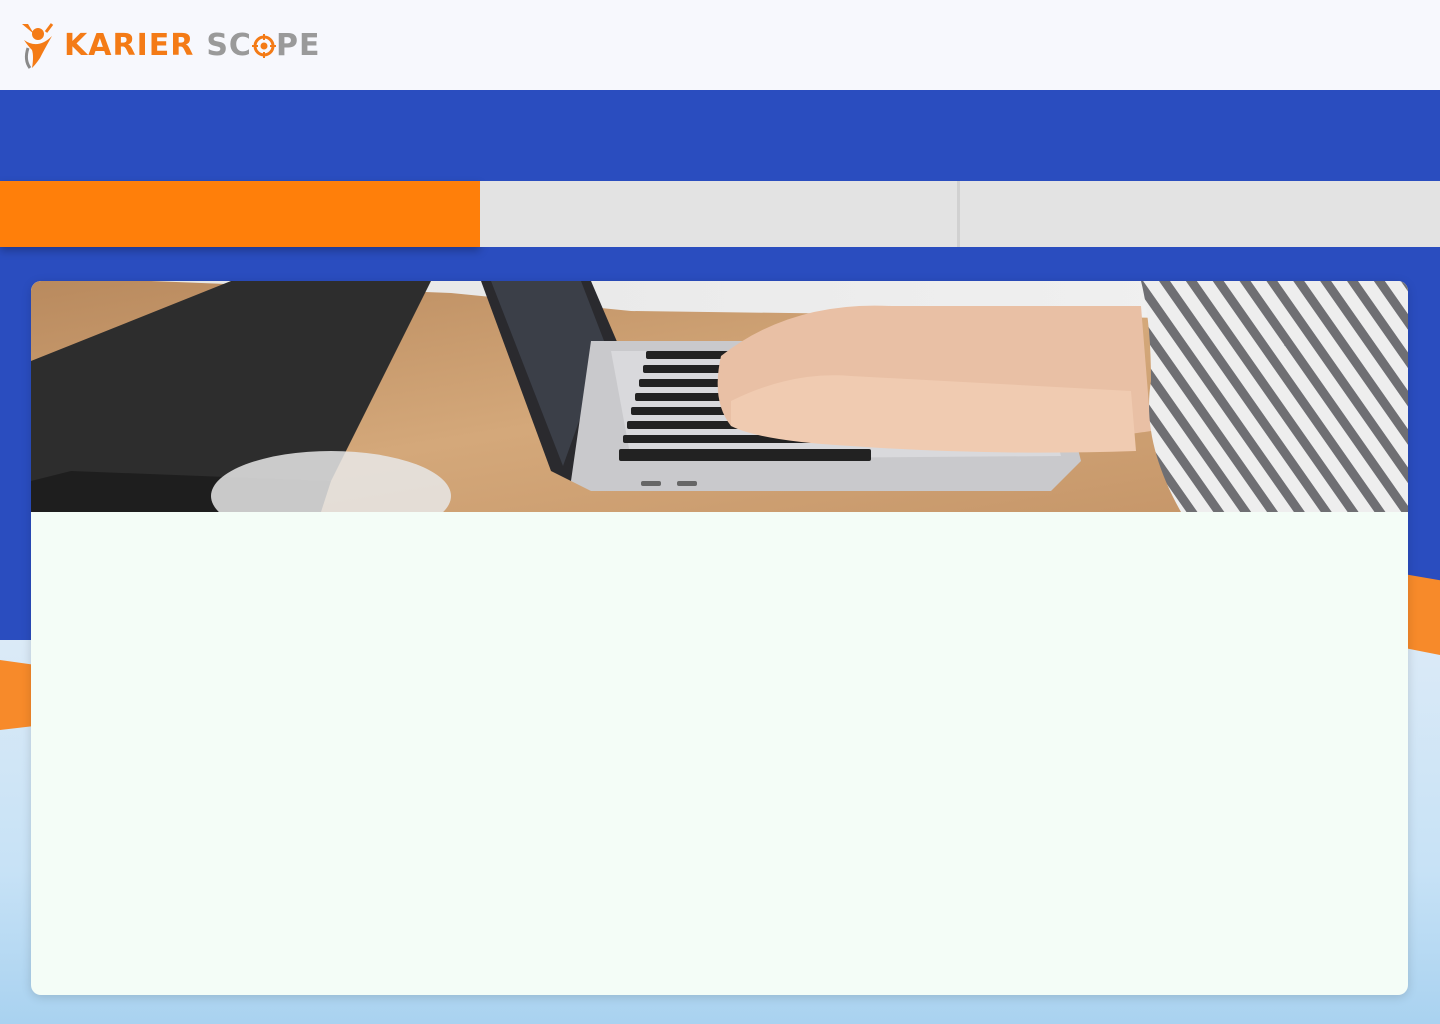 Image resolution: width=1440 pixels, height=1024 pixels. I want to click on brand-name-scope: SC PE, so click(263, 45).